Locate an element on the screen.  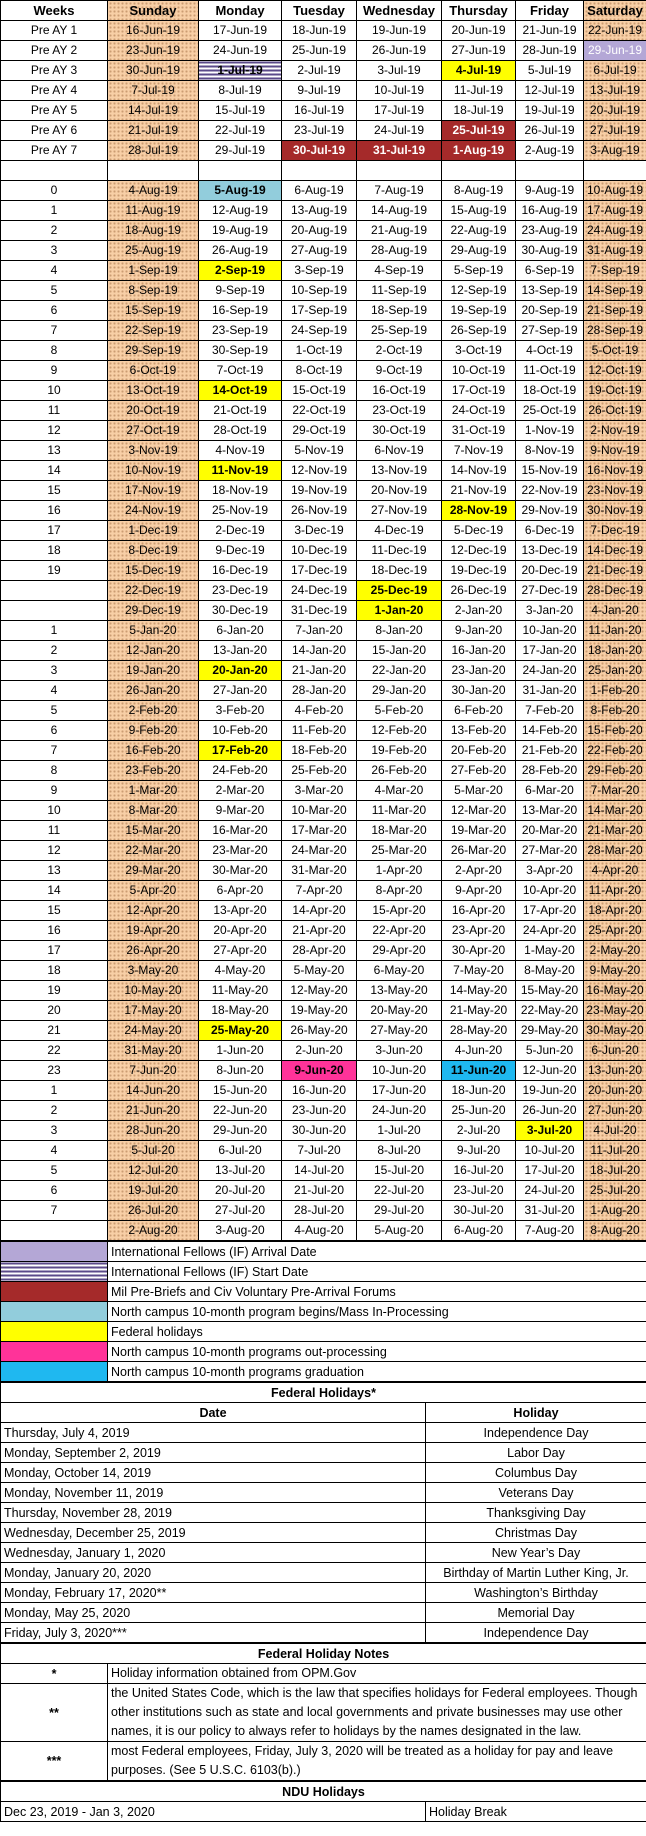
federal-holiday-row: Monday, May 25, 2020 Memorial Day is located at coordinates (323, 1612).